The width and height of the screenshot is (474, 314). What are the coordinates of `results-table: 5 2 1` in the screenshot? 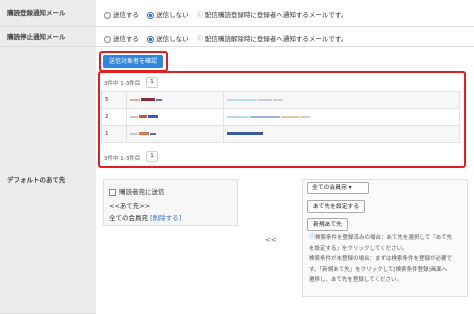 It's located at (280, 117).